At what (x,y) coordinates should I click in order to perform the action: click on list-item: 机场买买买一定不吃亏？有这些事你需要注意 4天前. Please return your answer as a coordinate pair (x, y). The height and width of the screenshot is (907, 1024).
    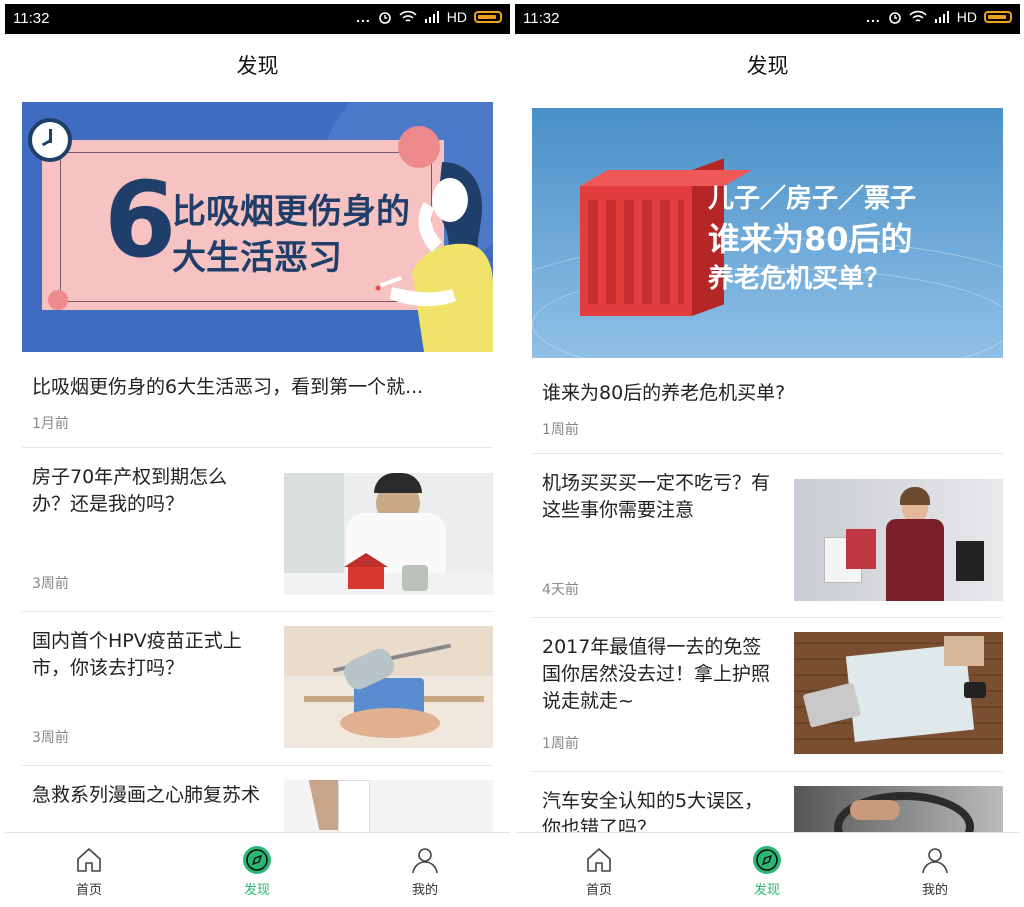
    Looking at the image, I should click on (767, 536).